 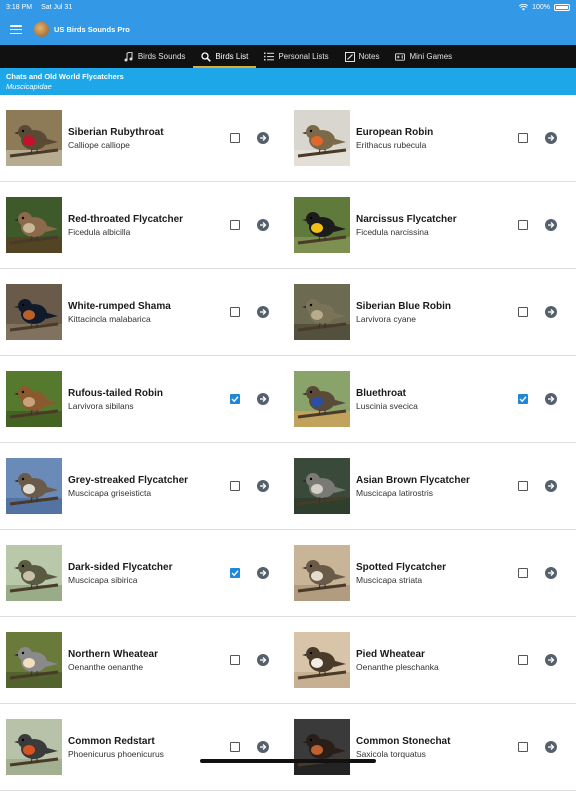 I want to click on bird-common-name: Dark-sided Flycatcher, so click(x=120, y=567).